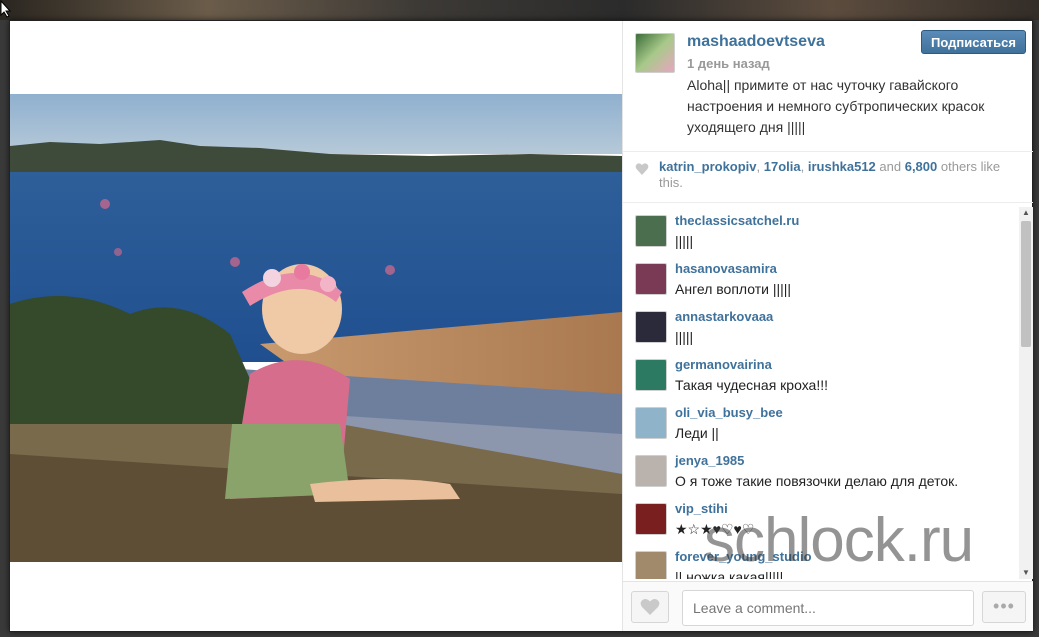  What do you see at coordinates (973, 42) in the screenshot?
I see `follow-button: Подписаться` at bounding box center [973, 42].